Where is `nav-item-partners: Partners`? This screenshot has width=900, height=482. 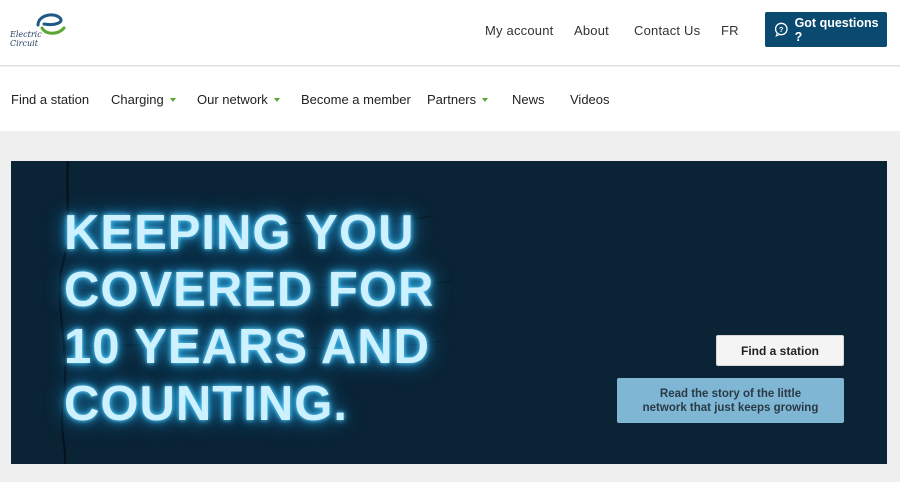
nav-item-partners: Partners is located at coordinates (458, 99).